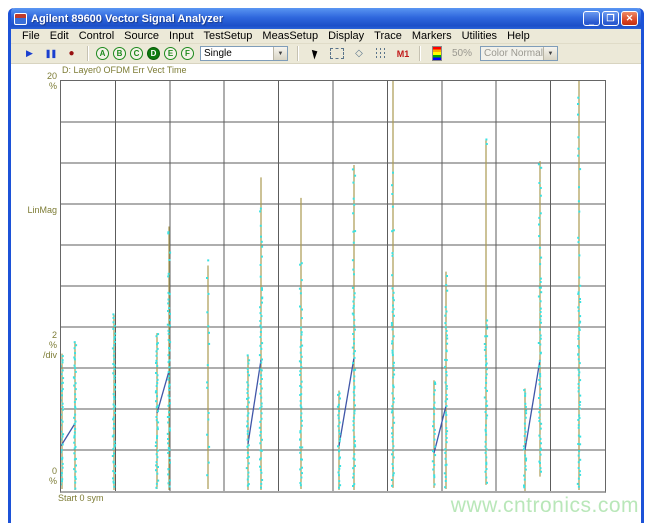  What do you see at coordinates (29, 53) in the screenshot?
I see `play-button: ▶` at bounding box center [29, 53].